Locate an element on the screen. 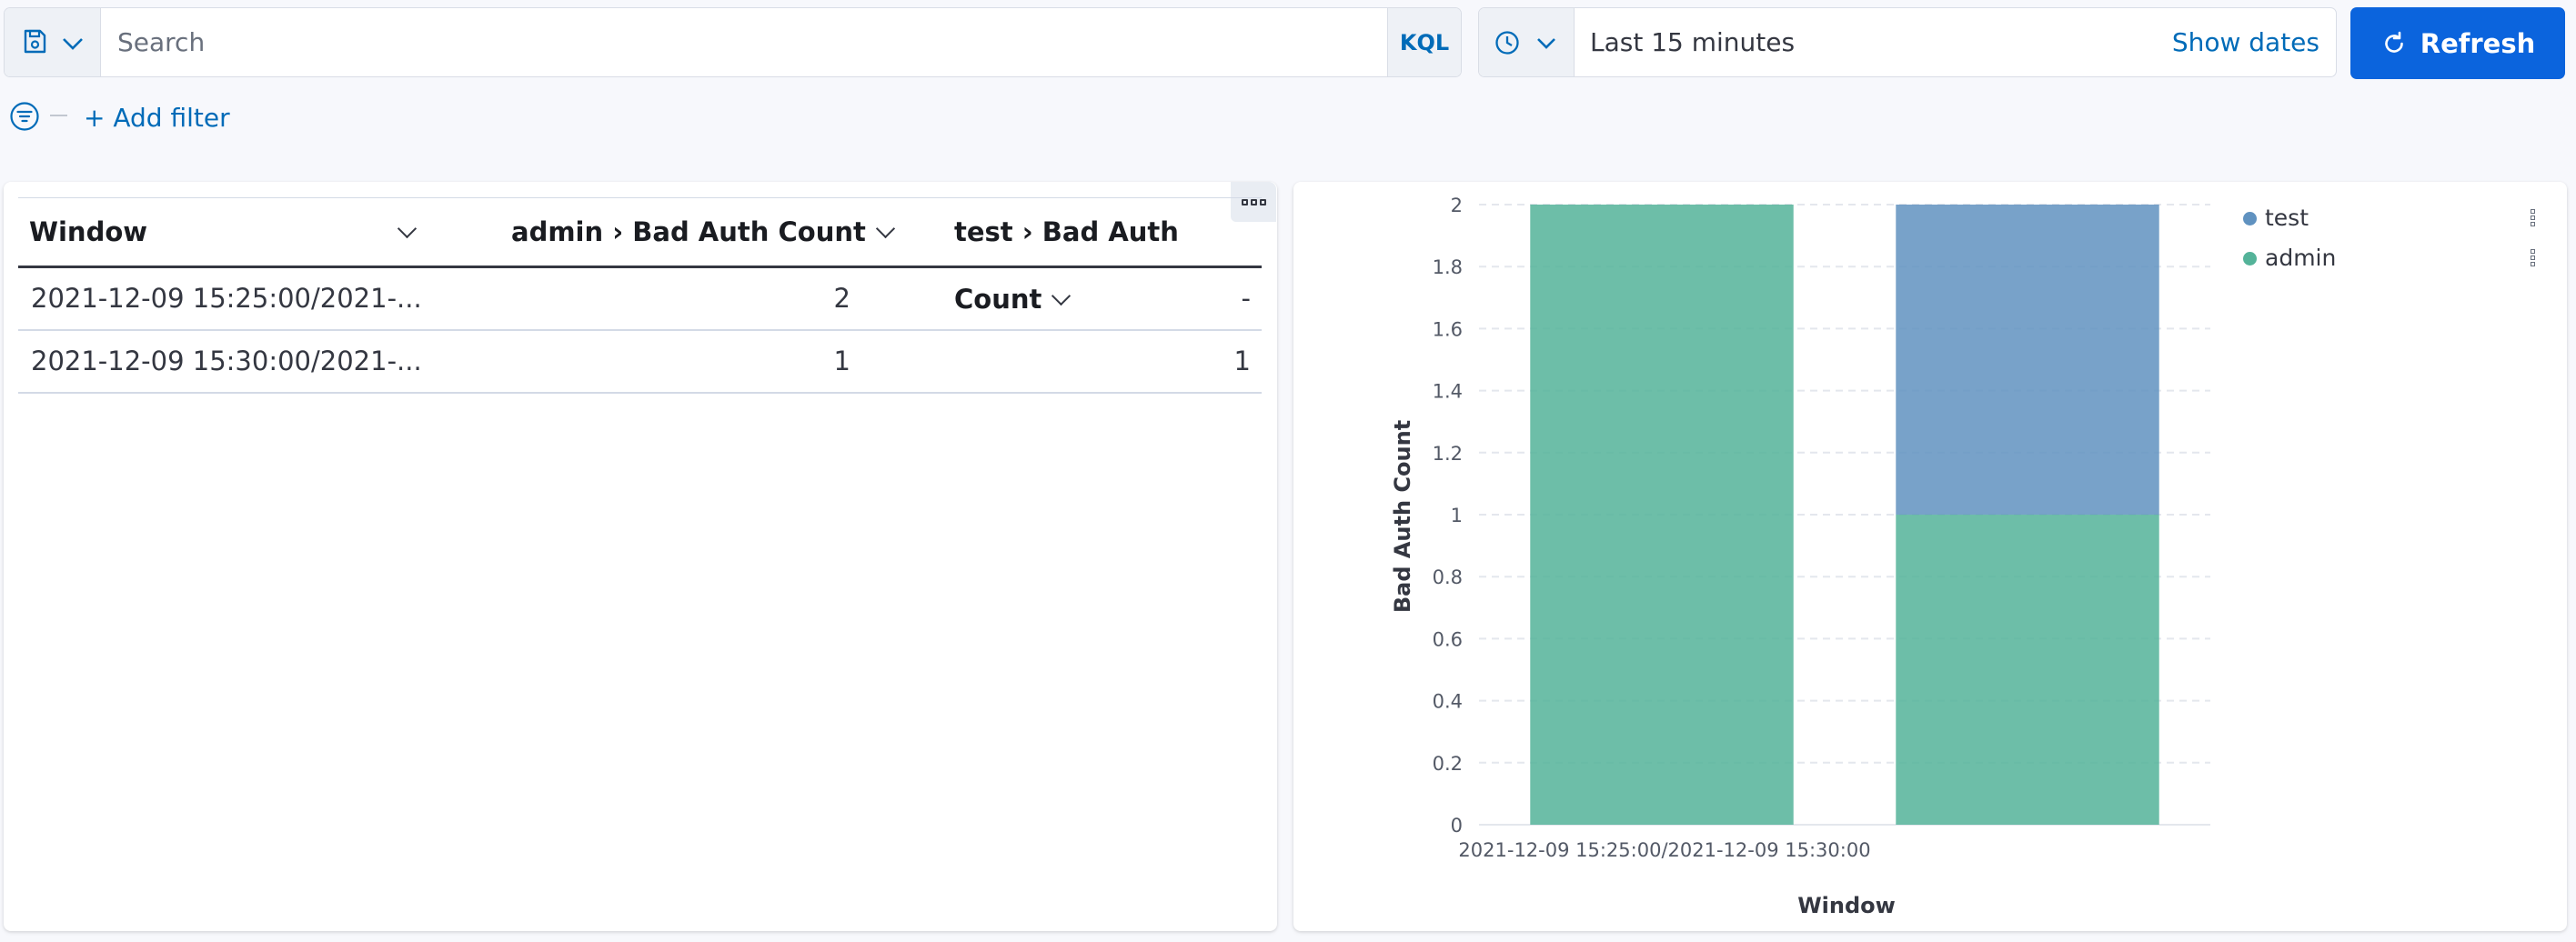 The height and width of the screenshot is (942, 2576). bar-test is located at coordinates (2027, 360).